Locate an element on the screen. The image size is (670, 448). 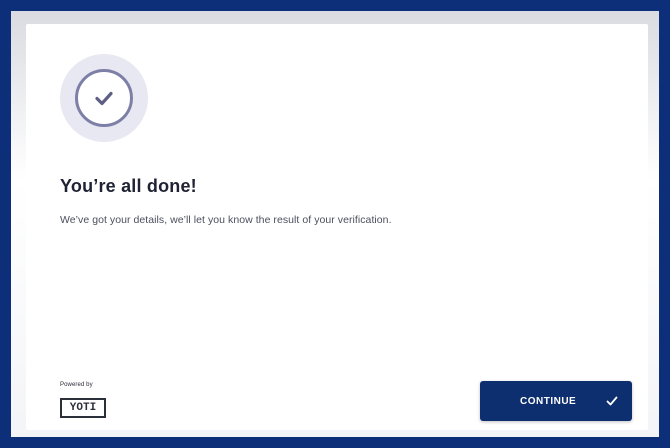
continue-button: CONTINUE is located at coordinates (556, 401).